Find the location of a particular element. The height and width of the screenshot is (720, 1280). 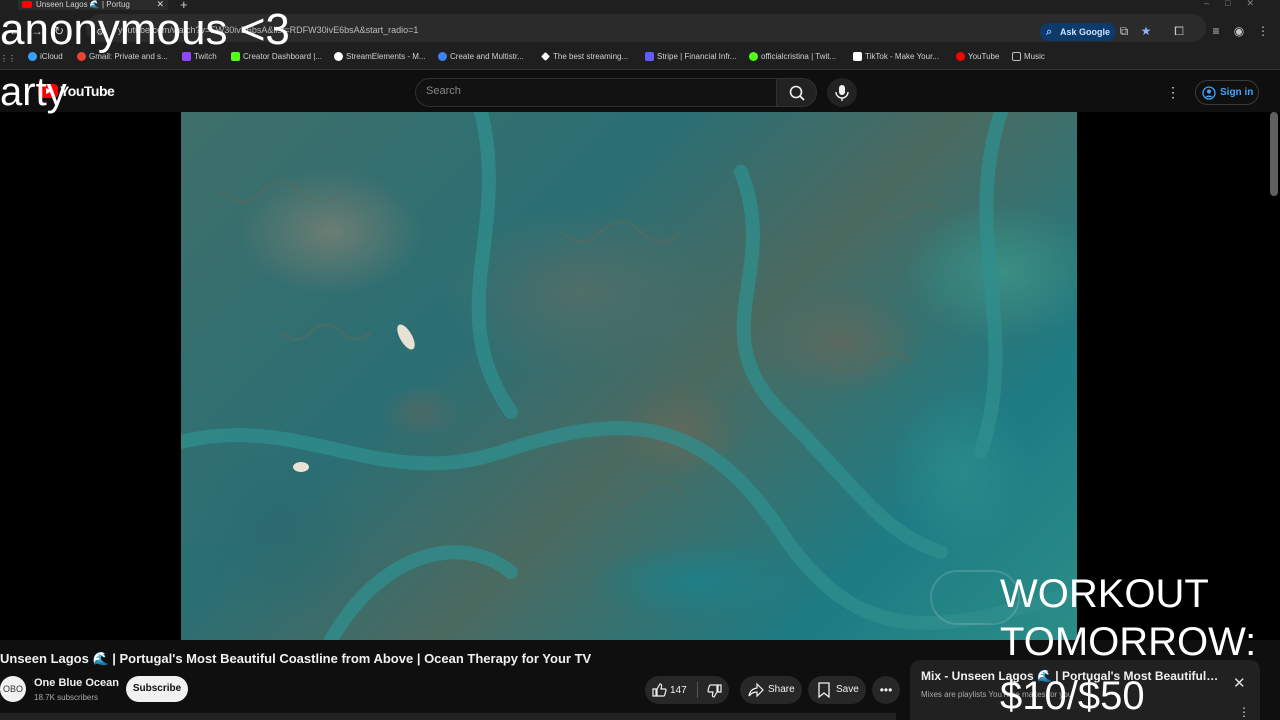

thumbs-up-icon is located at coordinates (659, 690).